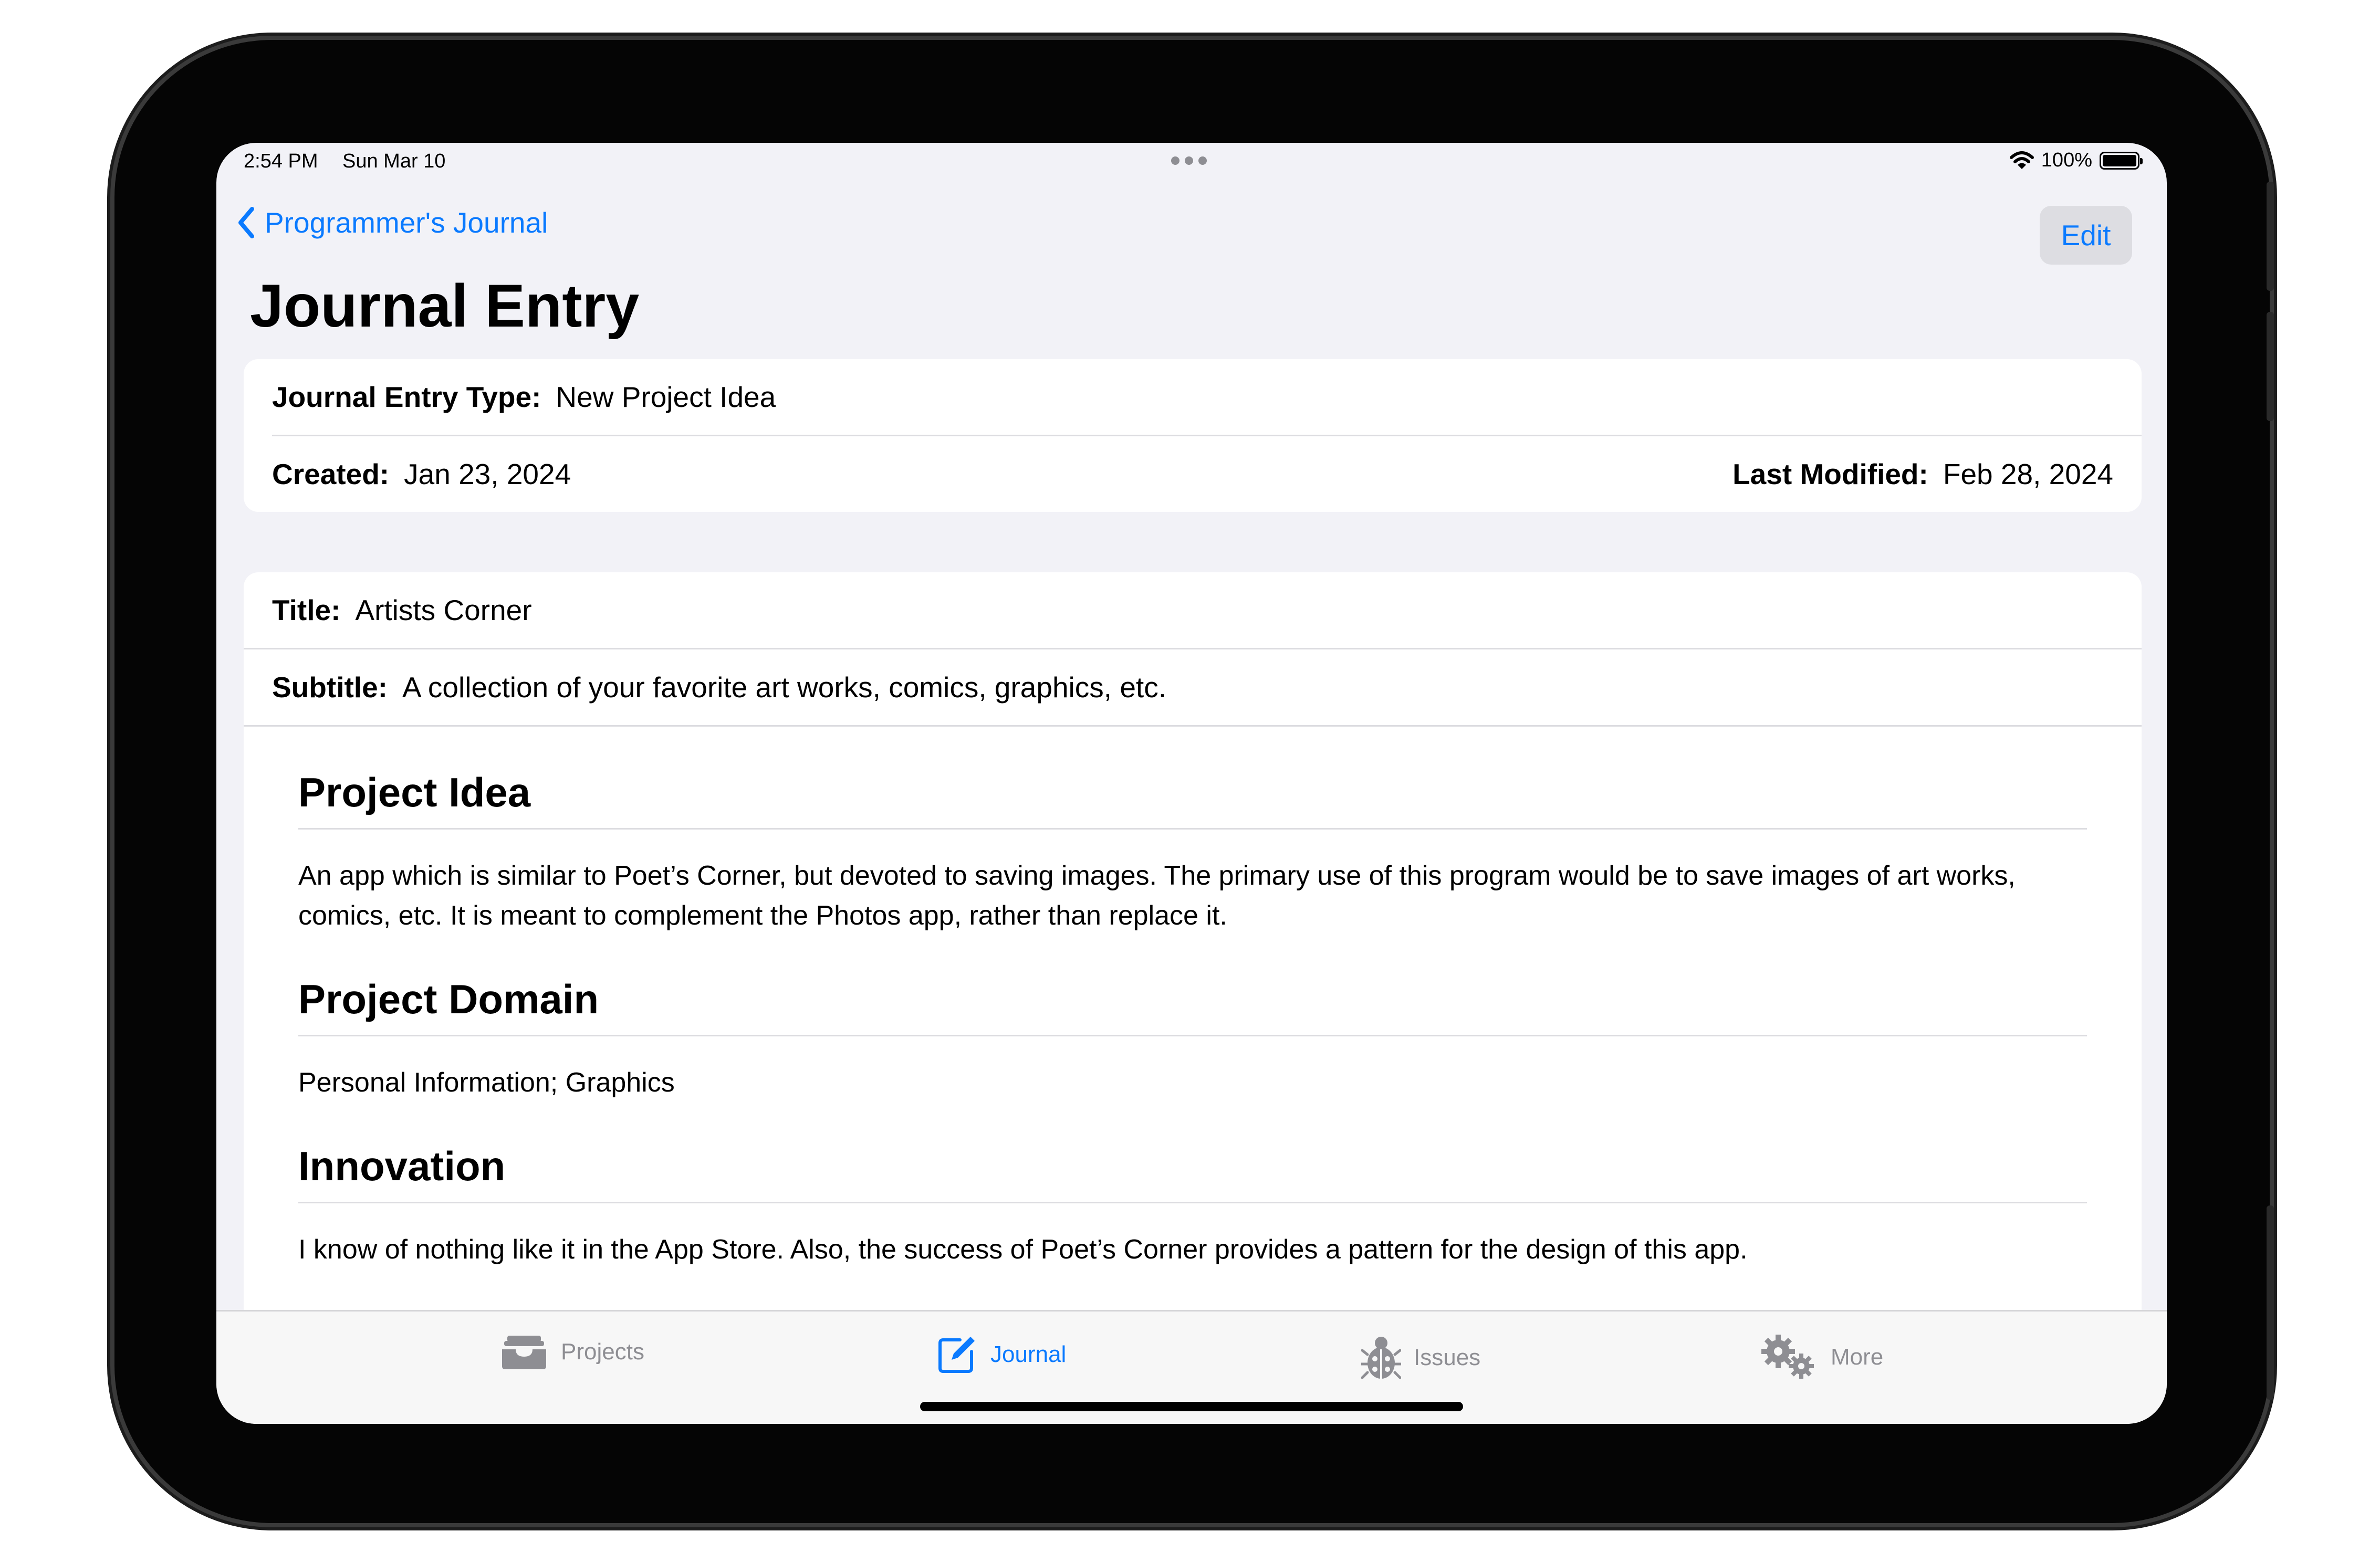 This screenshot has width=2380, height=1563. What do you see at coordinates (524, 1352) in the screenshot?
I see `tray-icon` at bounding box center [524, 1352].